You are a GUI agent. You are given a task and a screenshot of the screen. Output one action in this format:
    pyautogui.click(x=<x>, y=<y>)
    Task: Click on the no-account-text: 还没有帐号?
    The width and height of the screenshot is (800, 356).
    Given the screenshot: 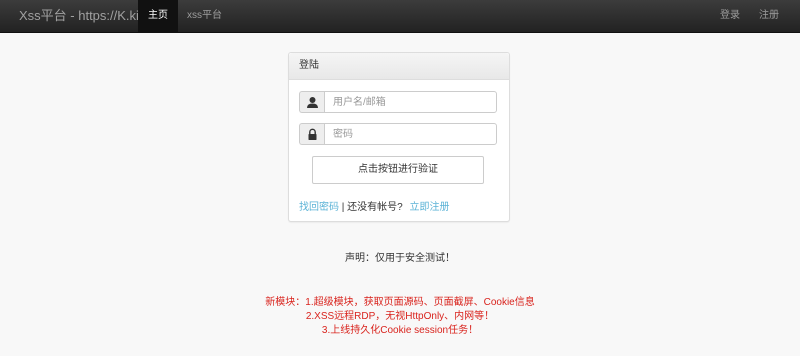 What is the action you would take?
    pyautogui.click(x=375, y=207)
    